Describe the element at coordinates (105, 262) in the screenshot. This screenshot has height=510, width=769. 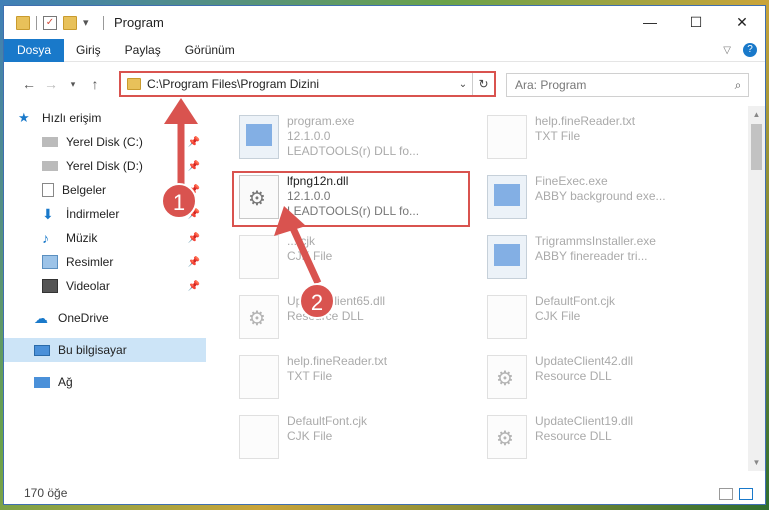
I see `sidebar-item-pictures: Resimler 📌` at that location.